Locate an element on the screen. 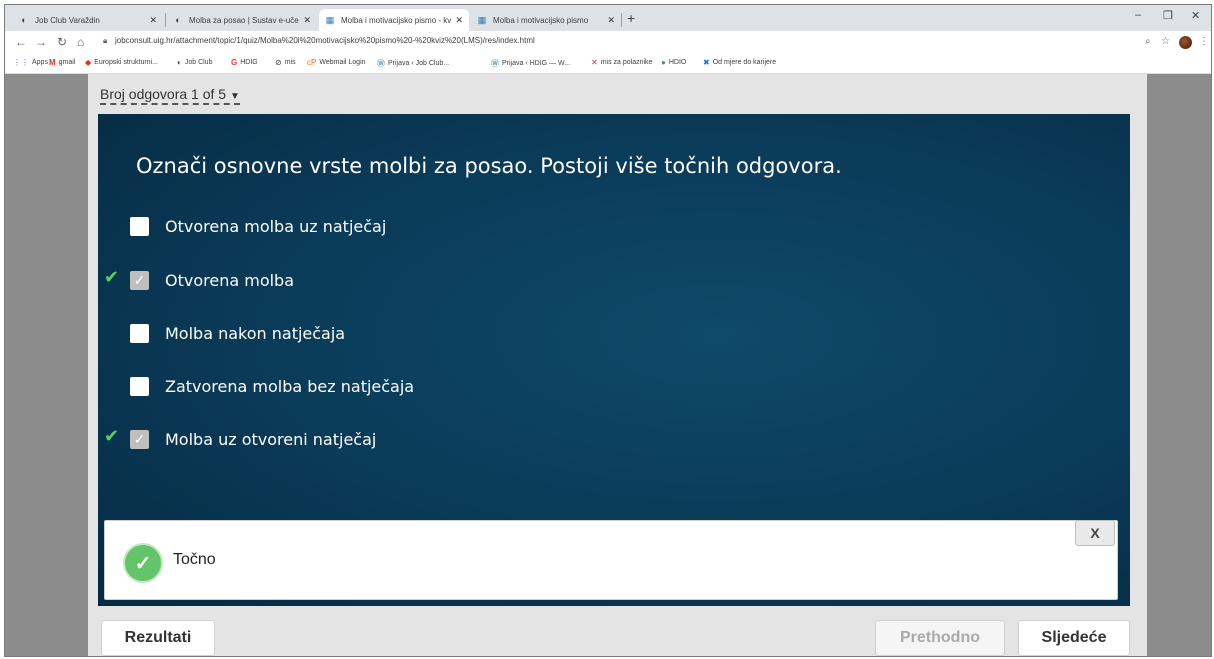 The image size is (1214, 659). bookmark-mis: ⊘ mis is located at coordinates (285, 62).